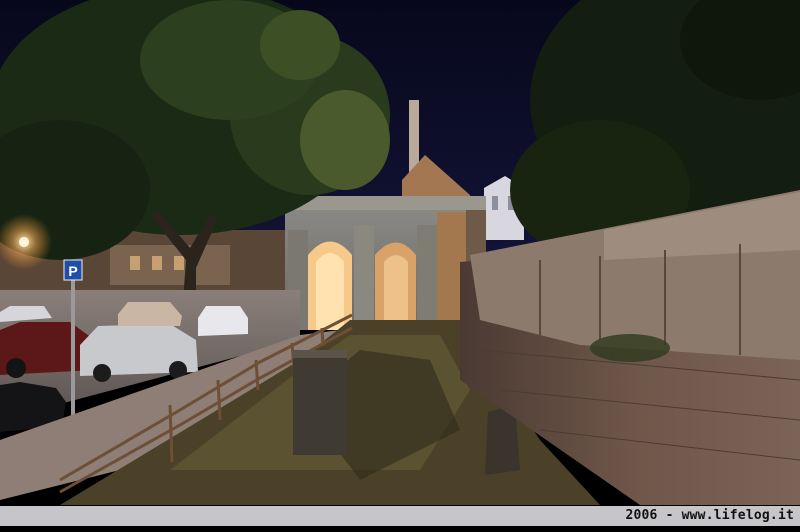 Image resolution: width=800 pixels, height=532 pixels. I want to click on ancient-stone-gate, so click(383, 263).